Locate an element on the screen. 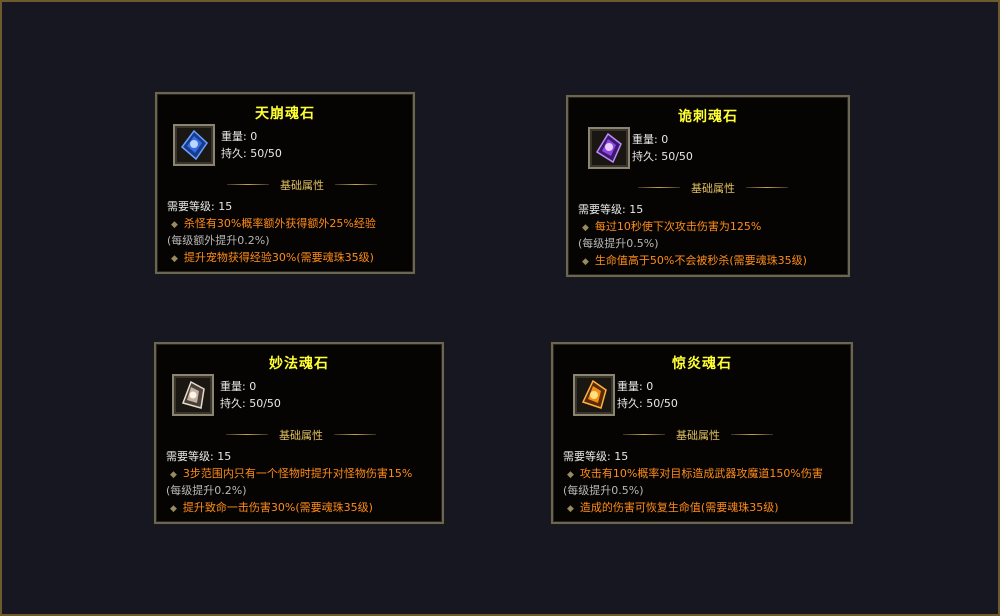 This screenshot has height=616, width=1000. per-level-bonus: (每级提升0.2%) is located at coordinates (206, 490).